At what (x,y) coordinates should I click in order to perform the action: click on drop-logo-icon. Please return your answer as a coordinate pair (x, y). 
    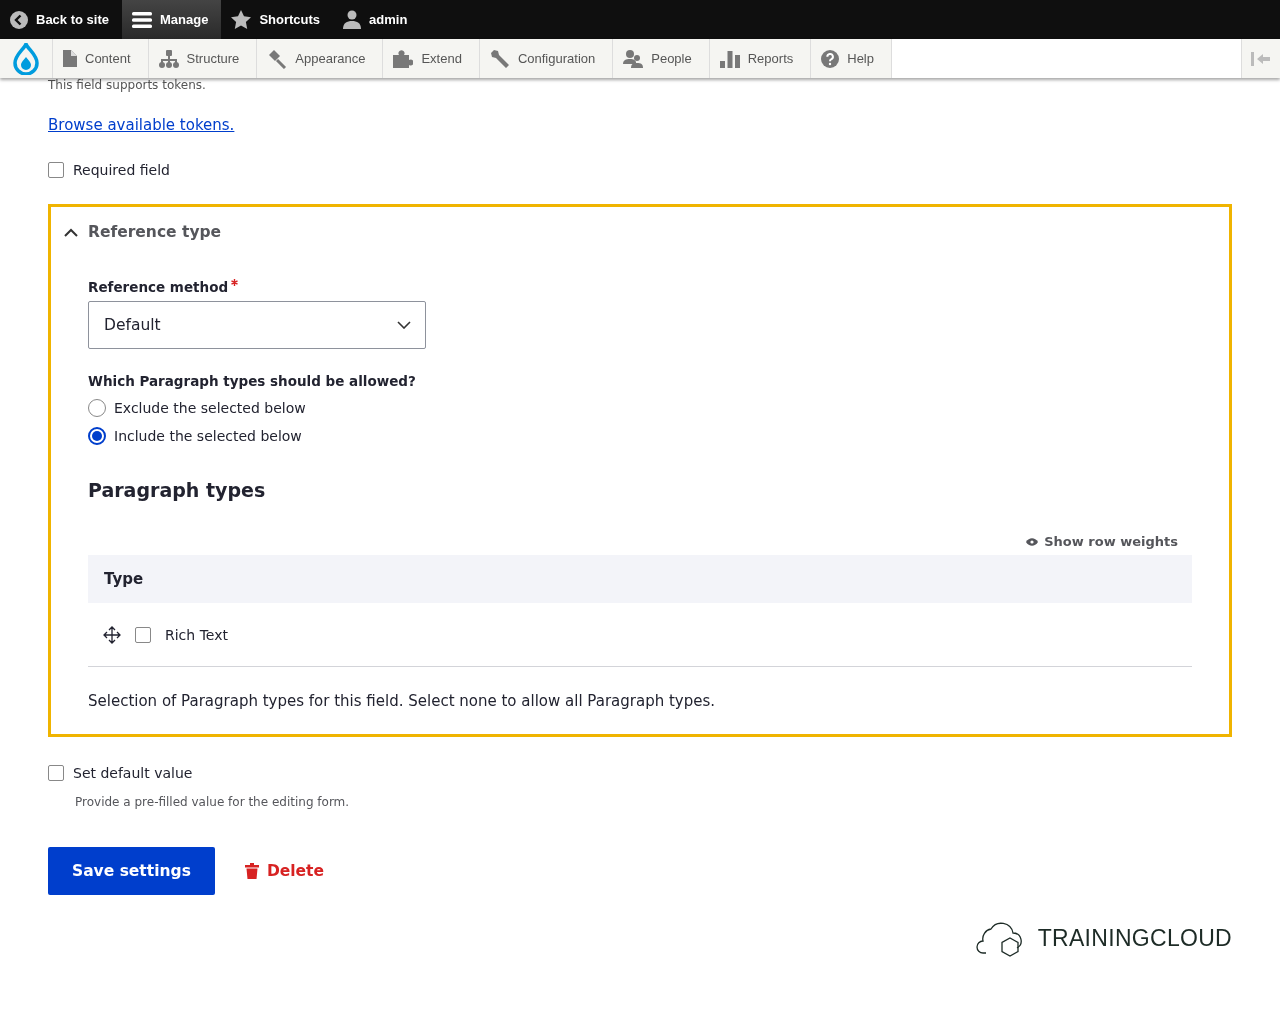
    Looking at the image, I should click on (26, 58).